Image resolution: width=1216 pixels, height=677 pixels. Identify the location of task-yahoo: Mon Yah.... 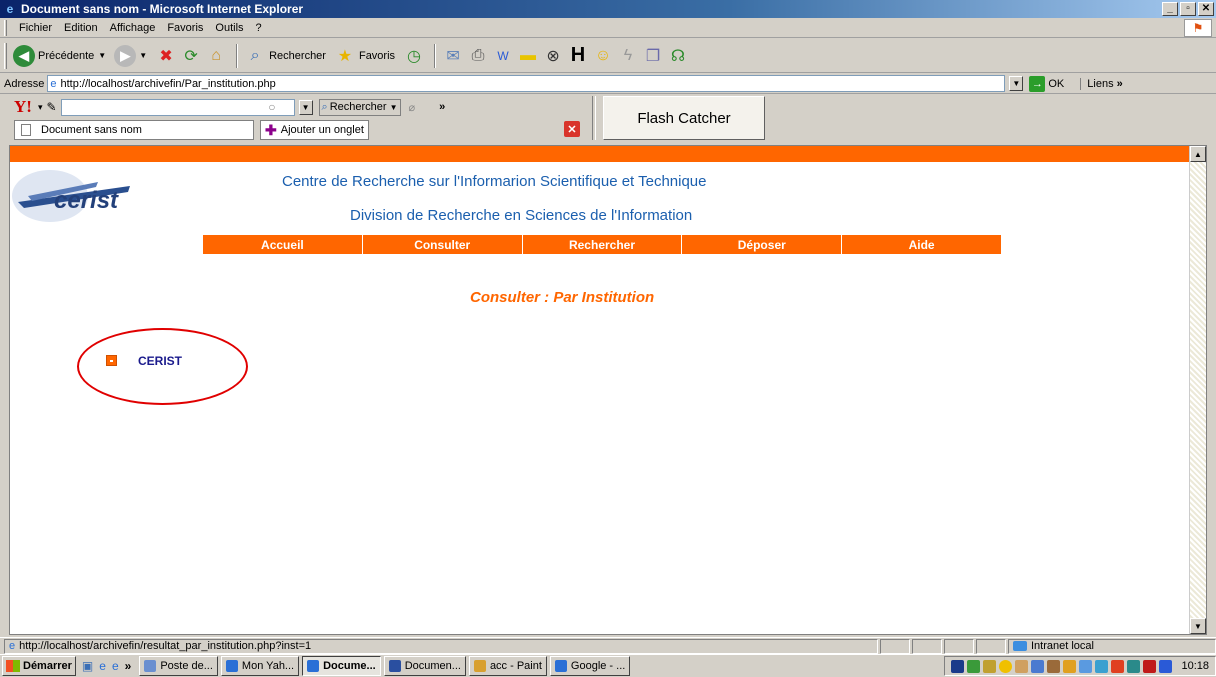
(260, 666).